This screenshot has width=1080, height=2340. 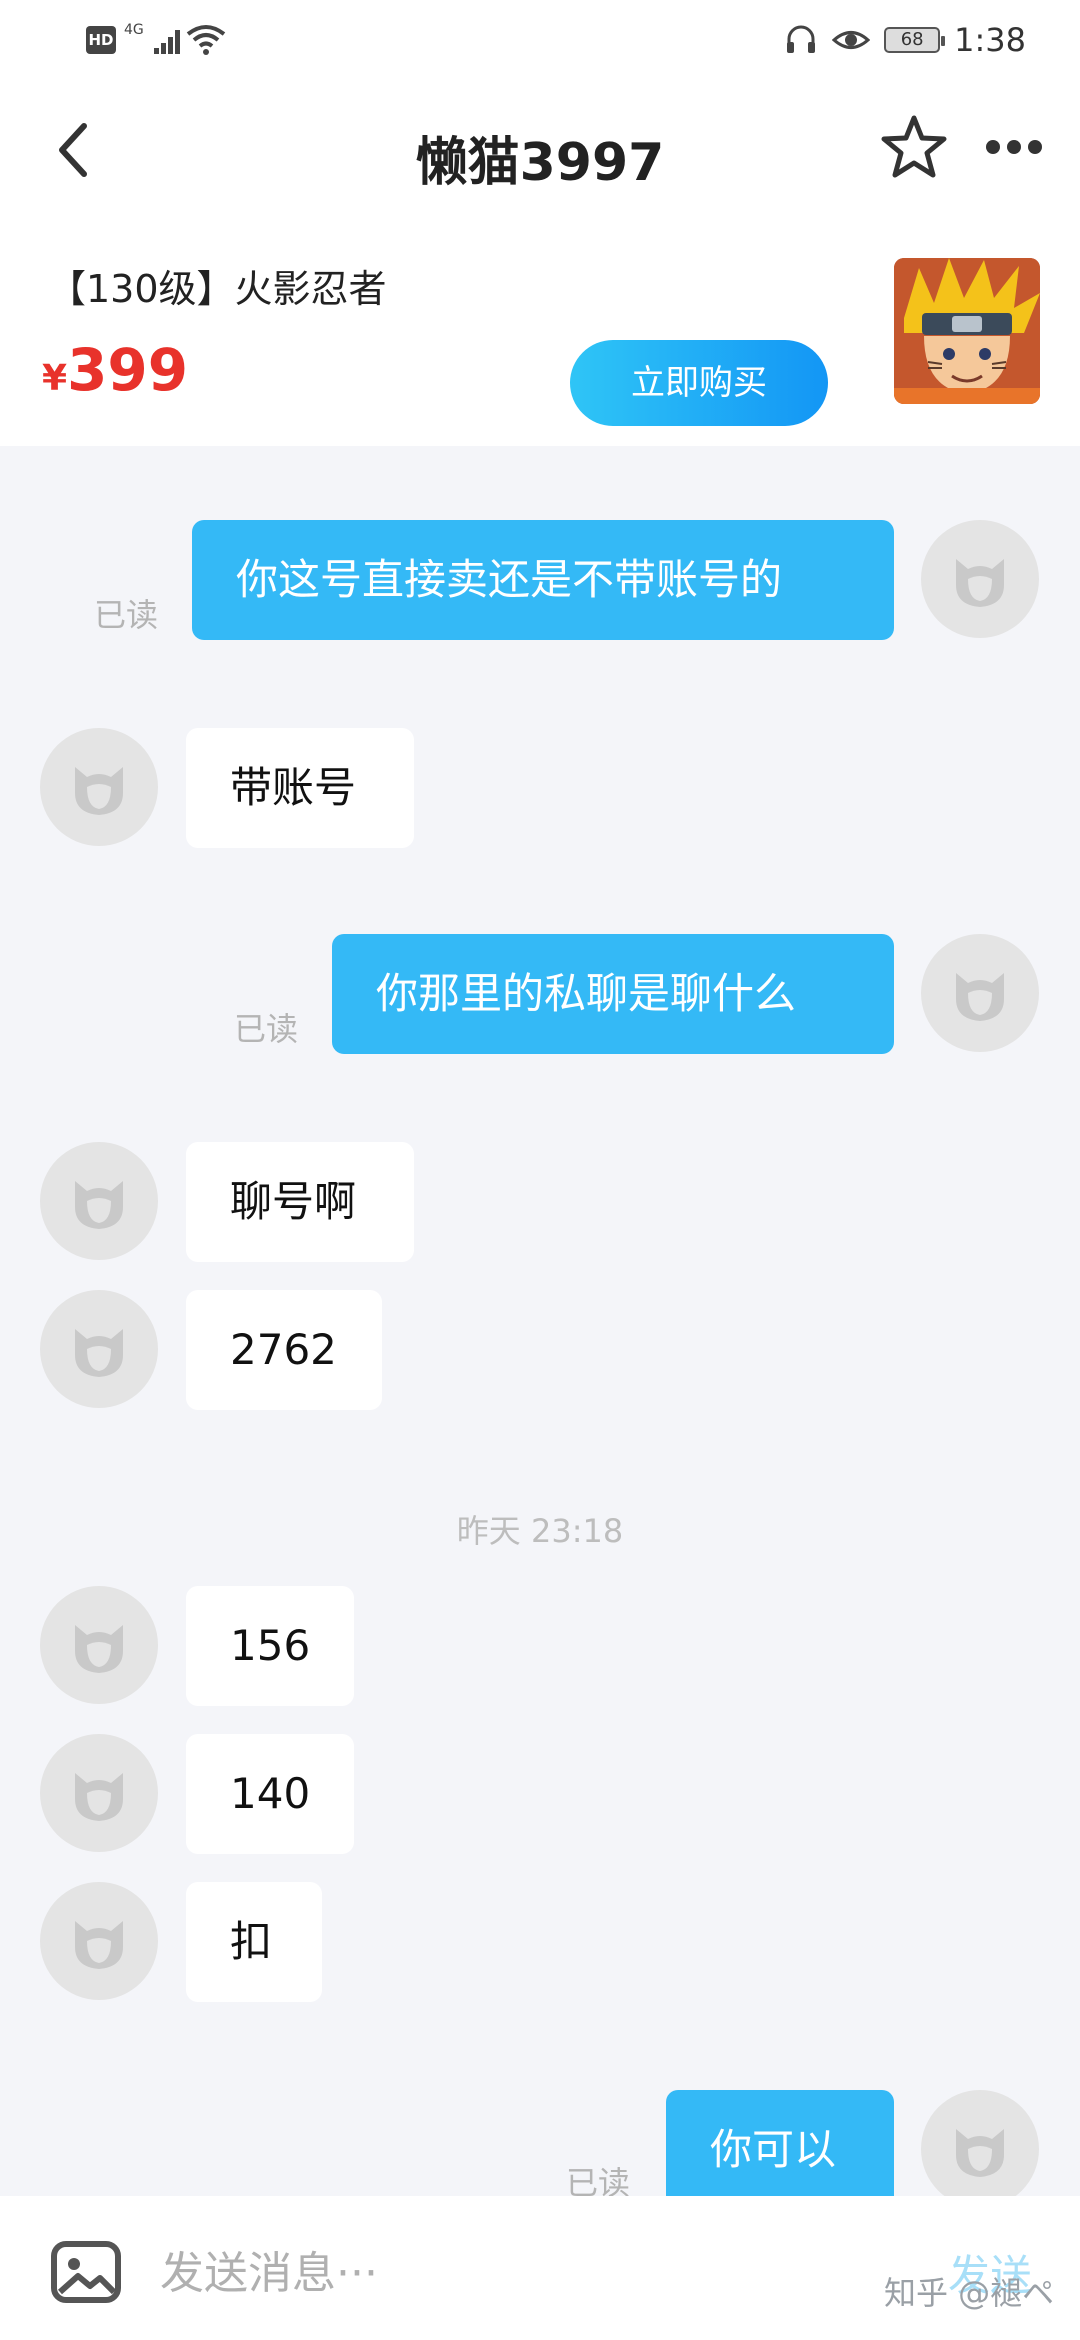 What do you see at coordinates (284, 1350) in the screenshot?
I see `message-bubble-incoming: 2762` at bounding box center [284, 1350].